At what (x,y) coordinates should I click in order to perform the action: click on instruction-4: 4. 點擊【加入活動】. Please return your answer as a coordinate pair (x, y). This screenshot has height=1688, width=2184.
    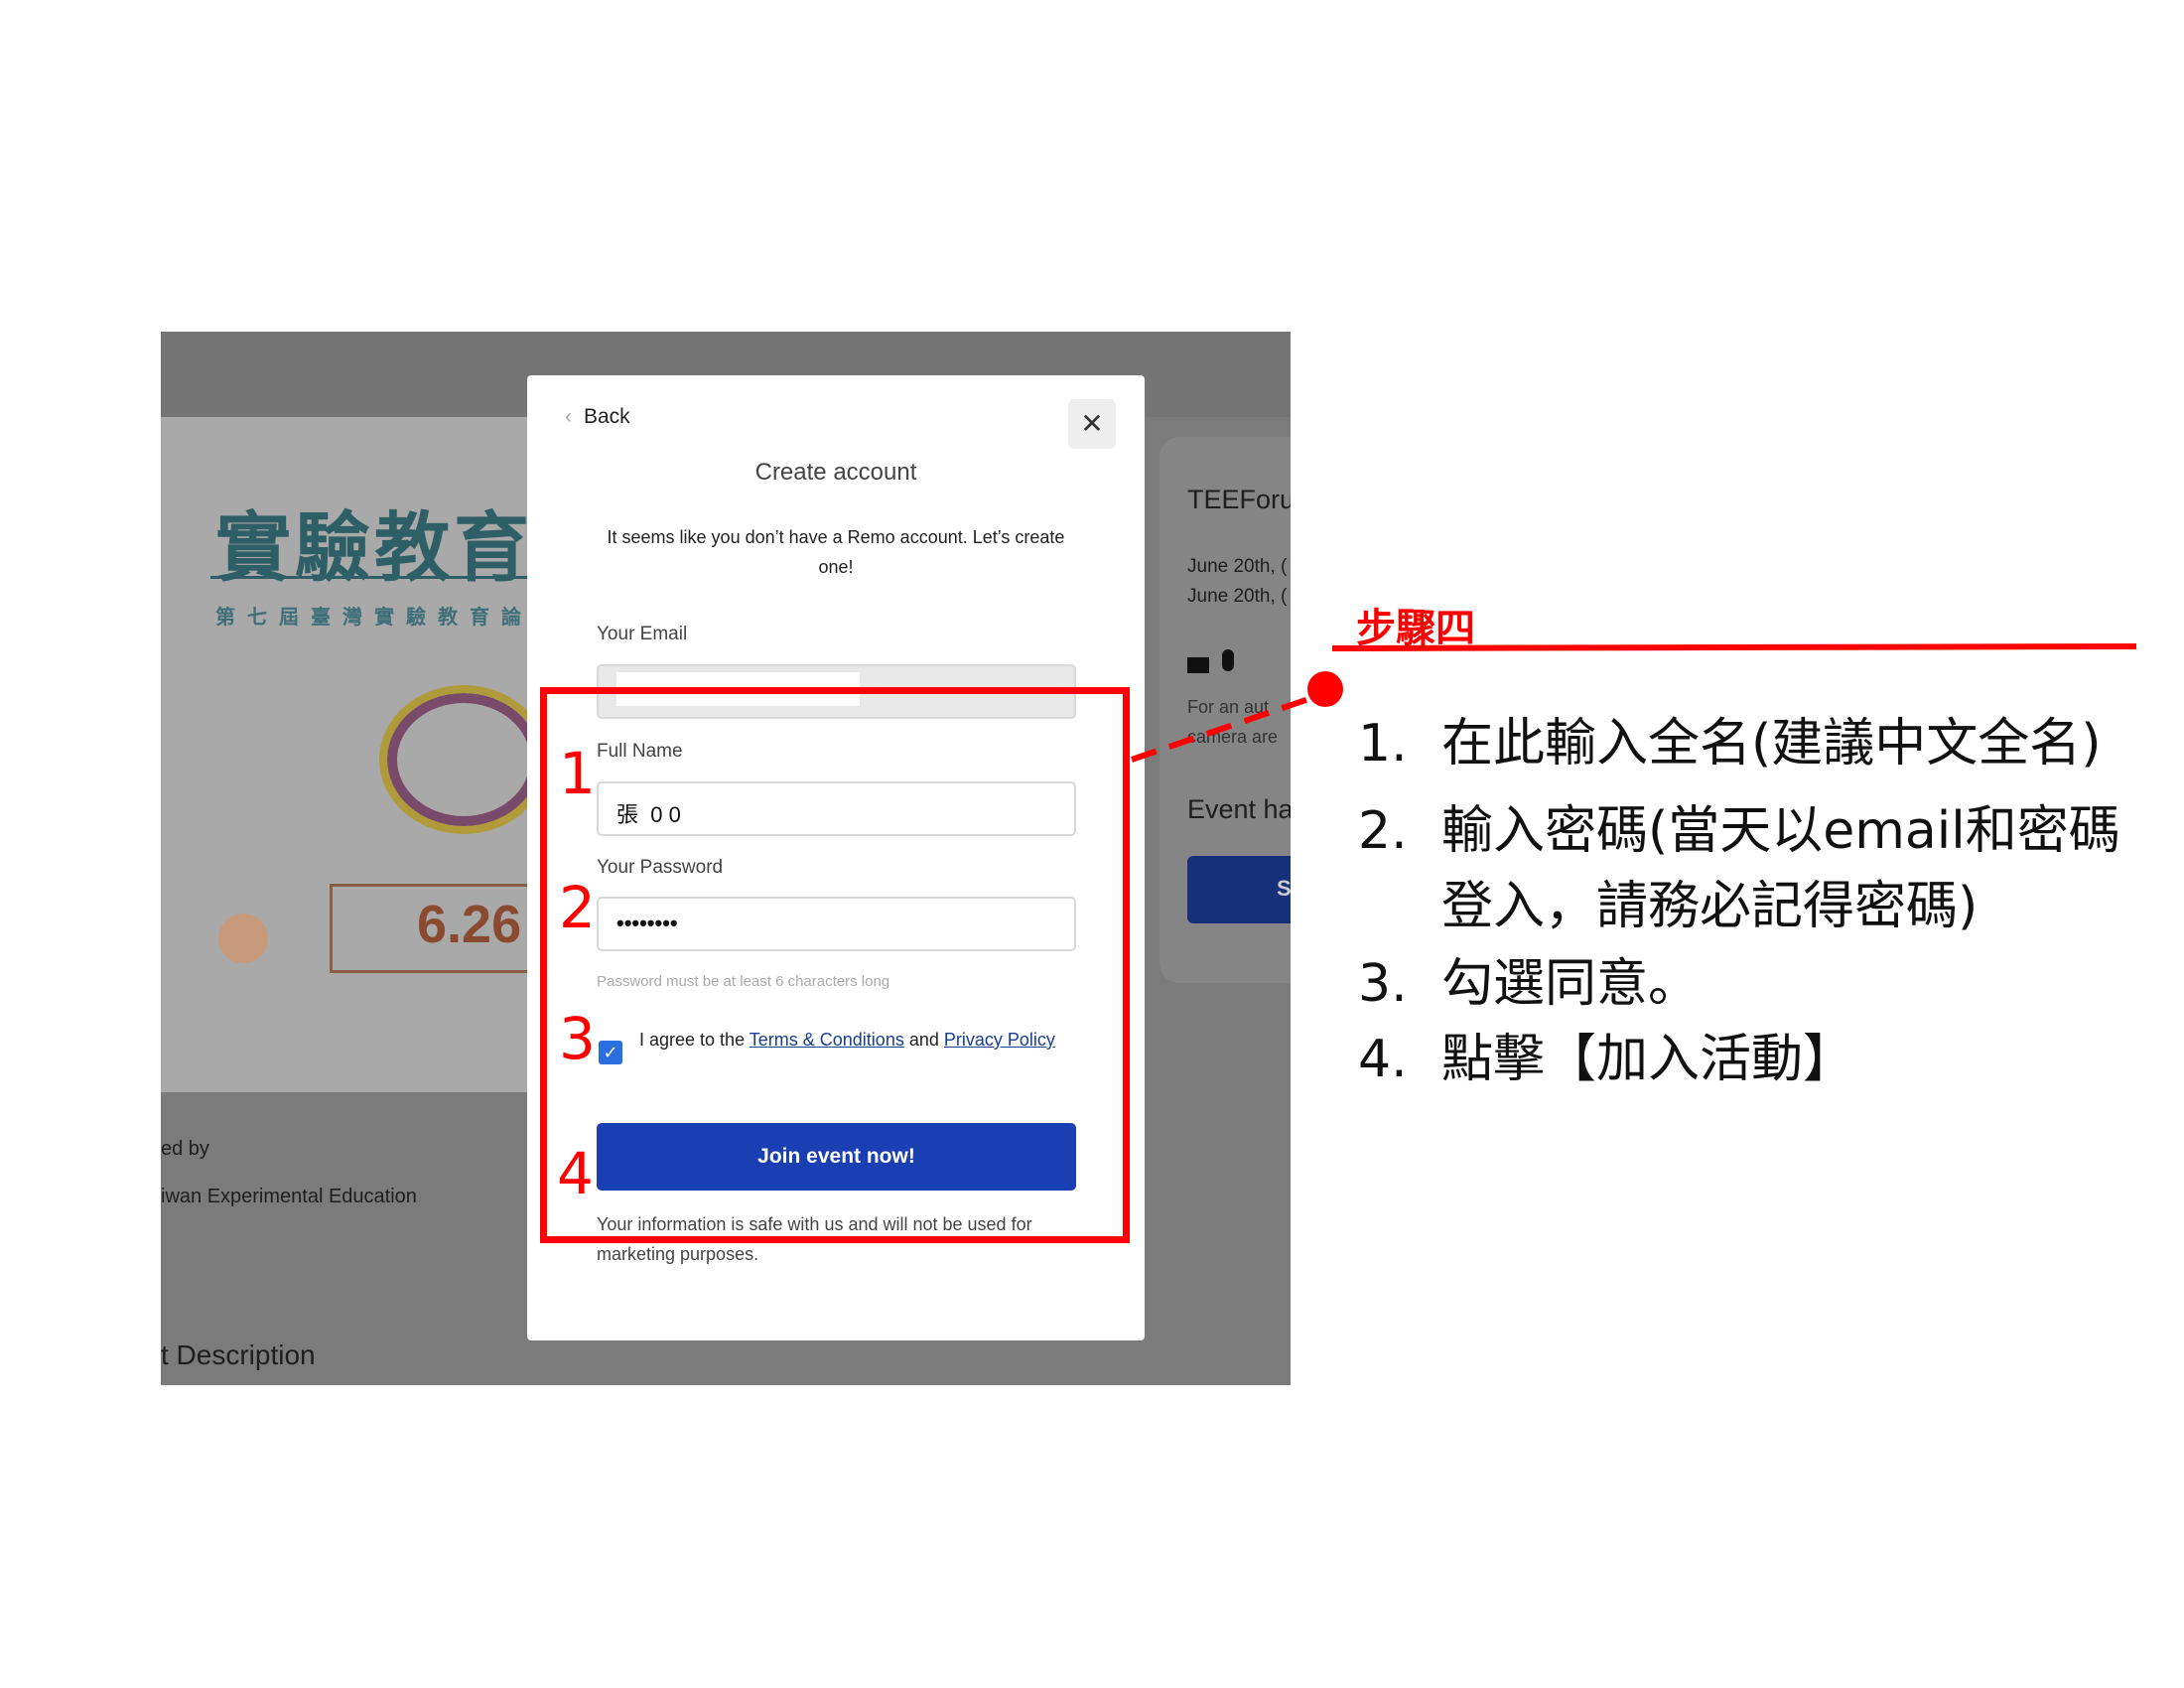
    Looking at the image, I should click on (1606, 1059).